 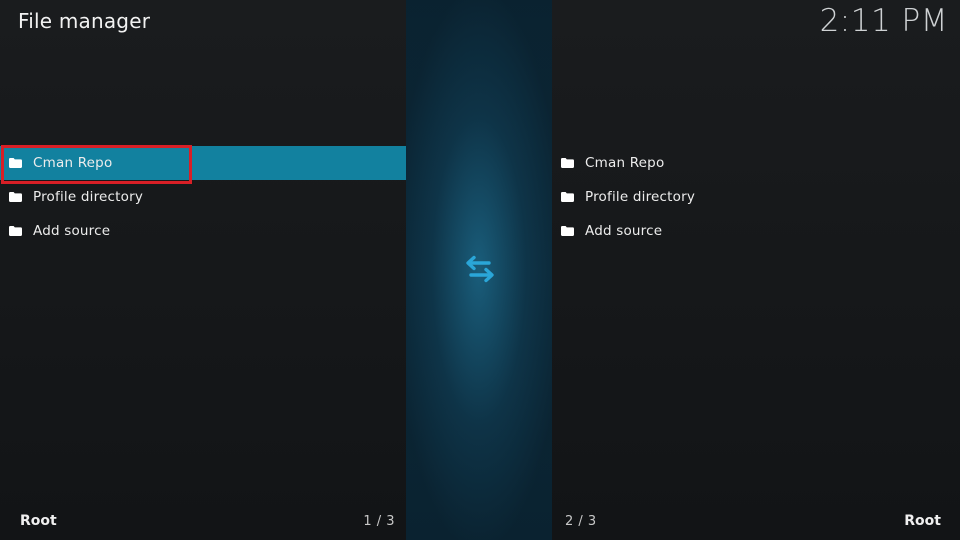 I want to click on right-path-label: Root, so click(x=922, y=521).